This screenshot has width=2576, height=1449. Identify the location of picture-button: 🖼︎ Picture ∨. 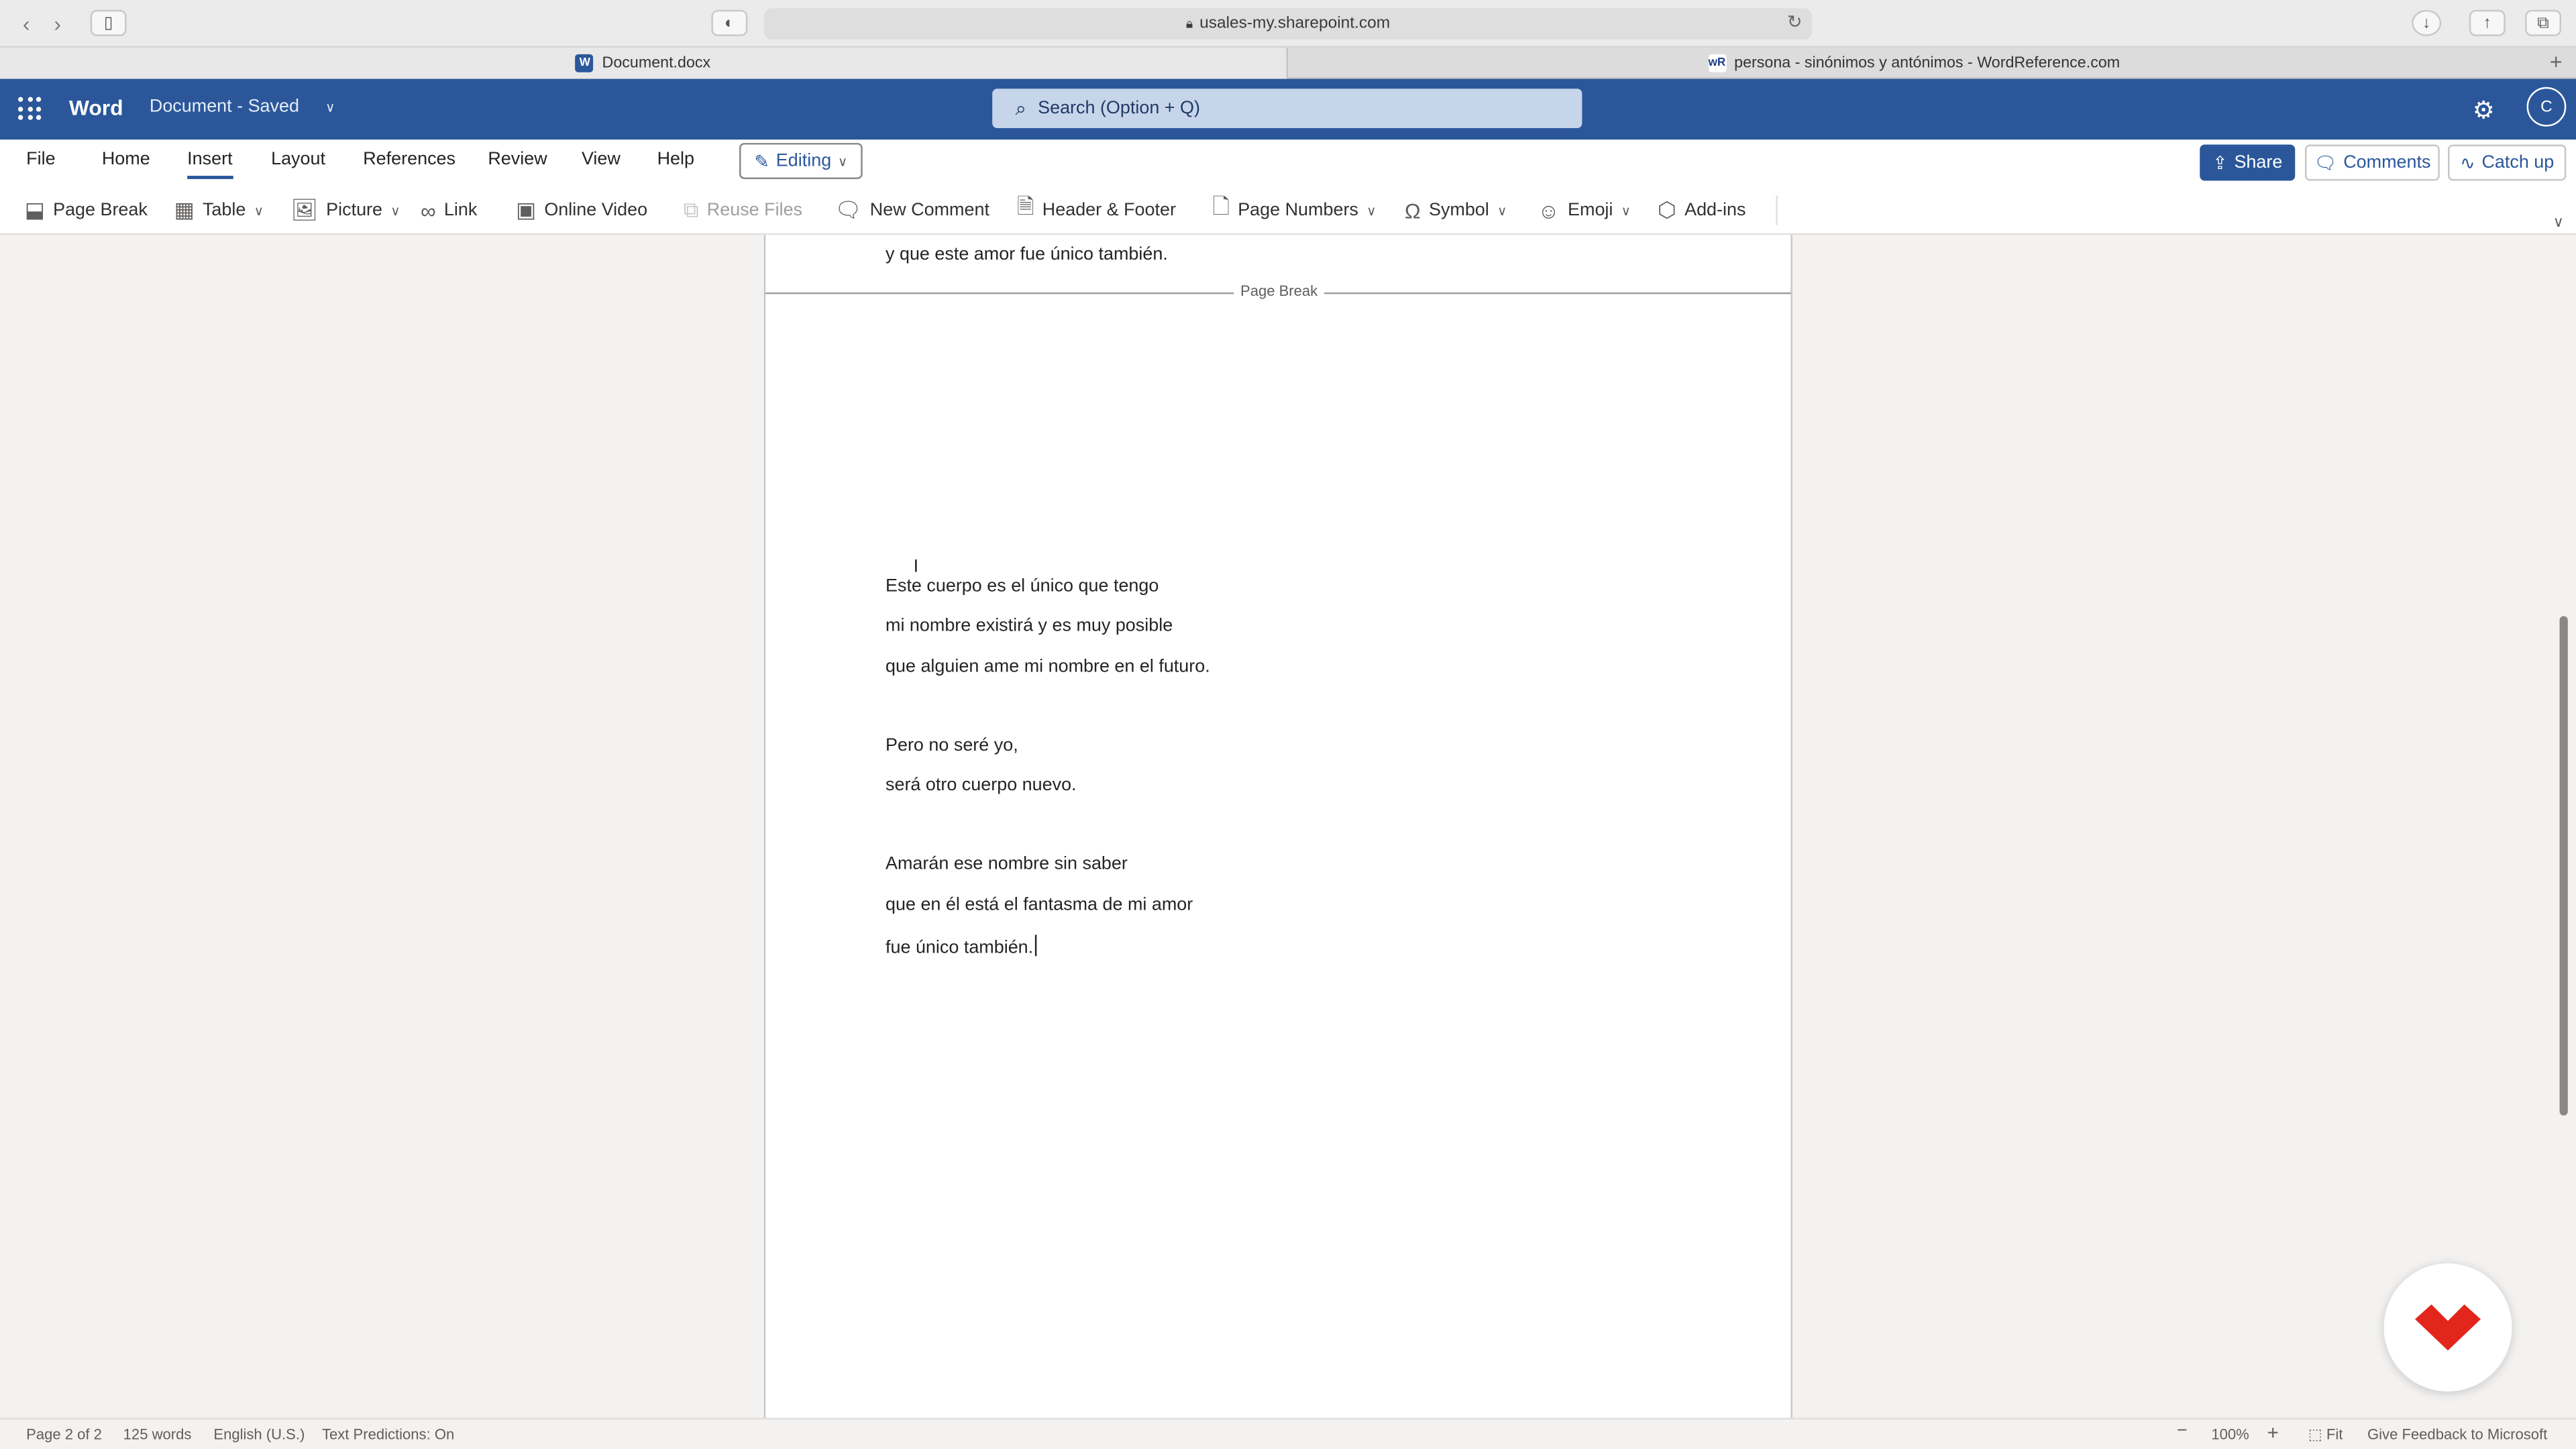
(345, 210).